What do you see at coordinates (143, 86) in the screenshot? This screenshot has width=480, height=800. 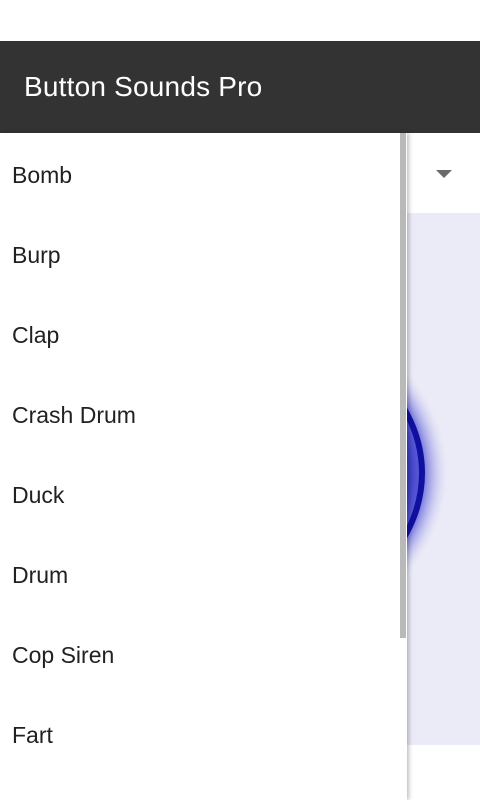 I see `app-title: Button Sounds Pro` at bounding box center [143, 86].